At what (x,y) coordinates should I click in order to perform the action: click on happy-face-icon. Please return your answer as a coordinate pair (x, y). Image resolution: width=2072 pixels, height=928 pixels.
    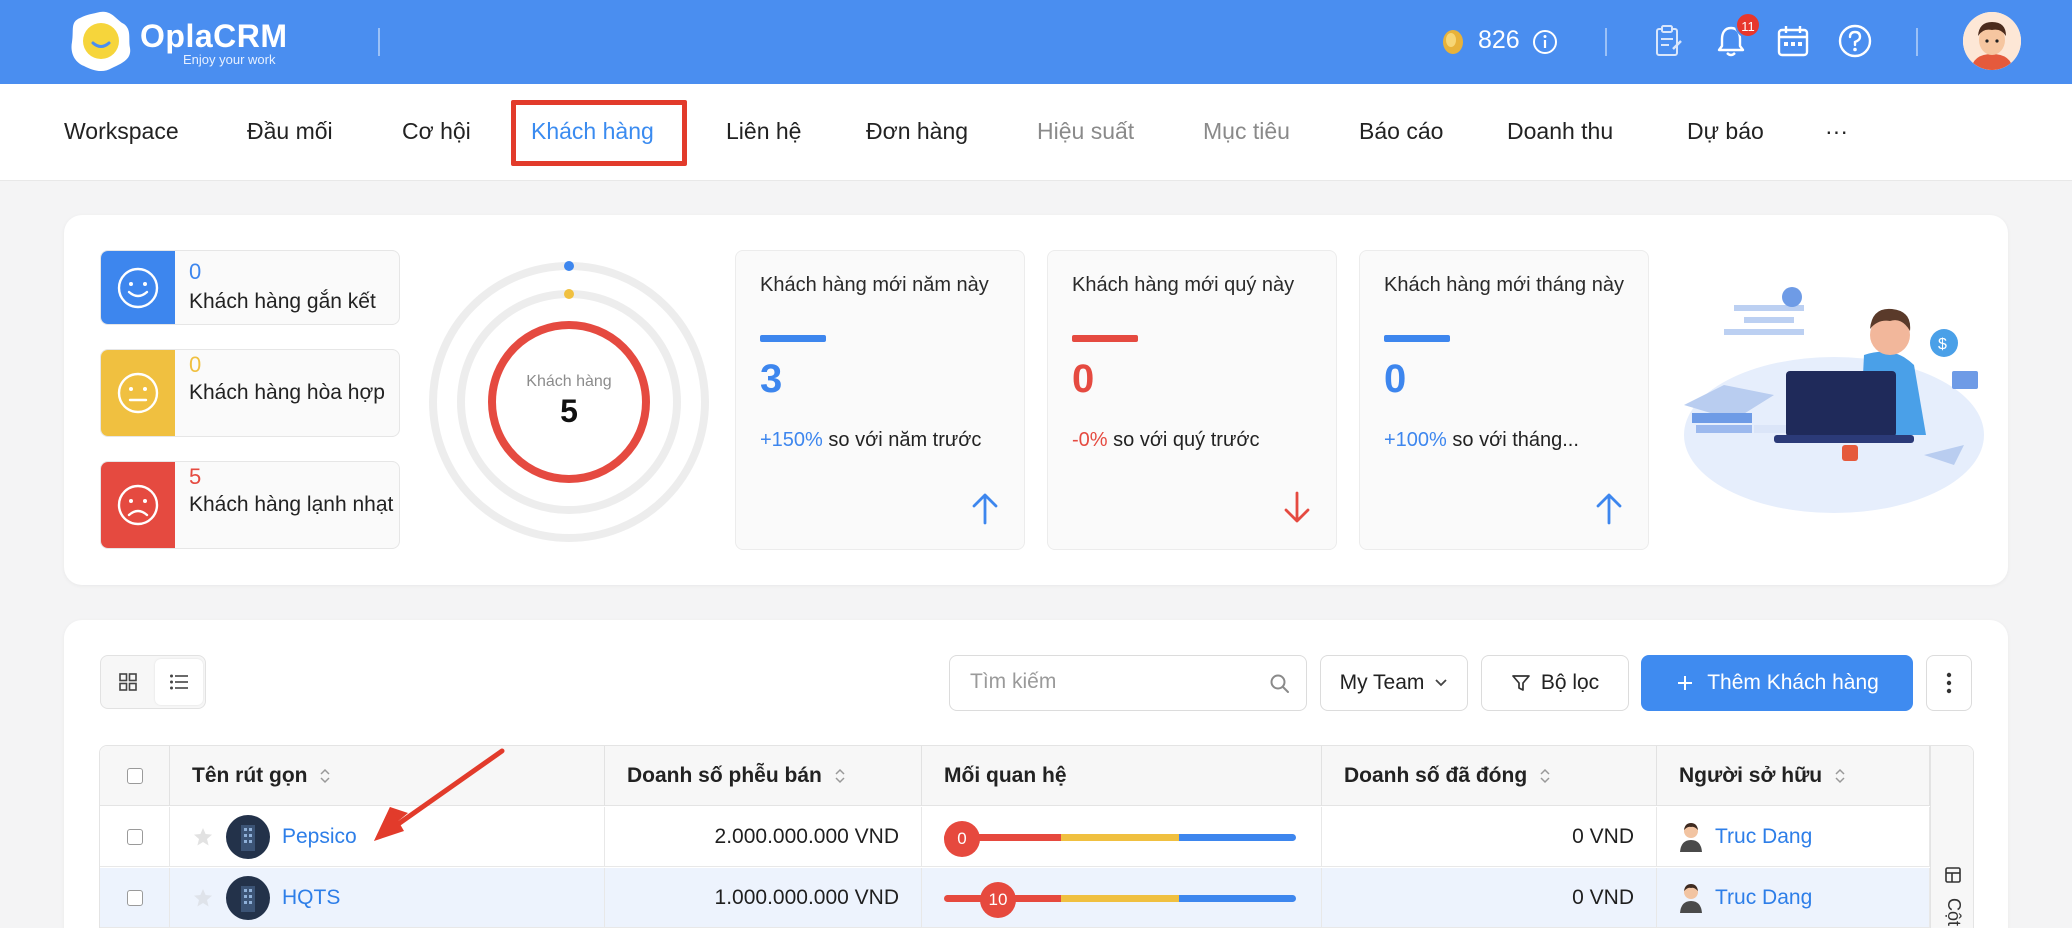
    Looking at the image, I should click on (138, 287).